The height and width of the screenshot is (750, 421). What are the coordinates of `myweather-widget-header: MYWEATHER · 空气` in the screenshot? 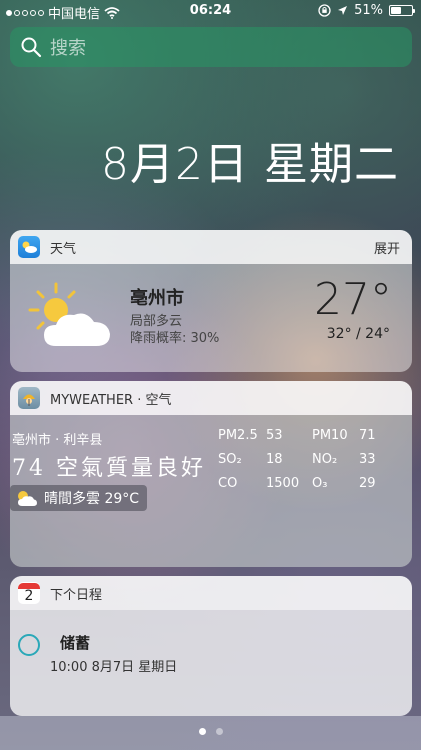 It's located at (211, 398).